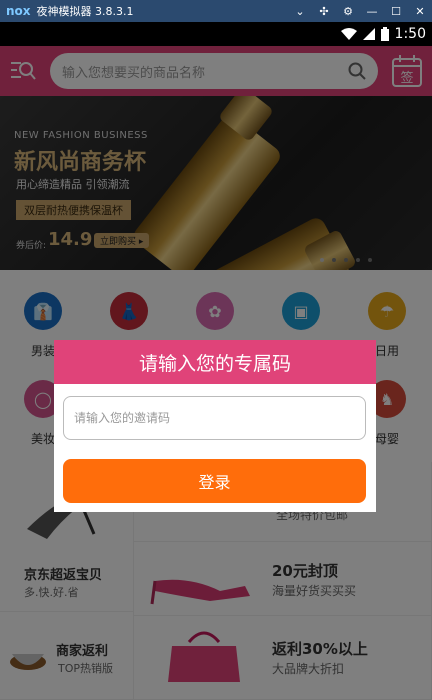 The height and width of the screenshot is (700, 432). What do you see at coordinates (368, 34) in the screenshot?
I see `signal-icon` at bounding box center [368, 34].